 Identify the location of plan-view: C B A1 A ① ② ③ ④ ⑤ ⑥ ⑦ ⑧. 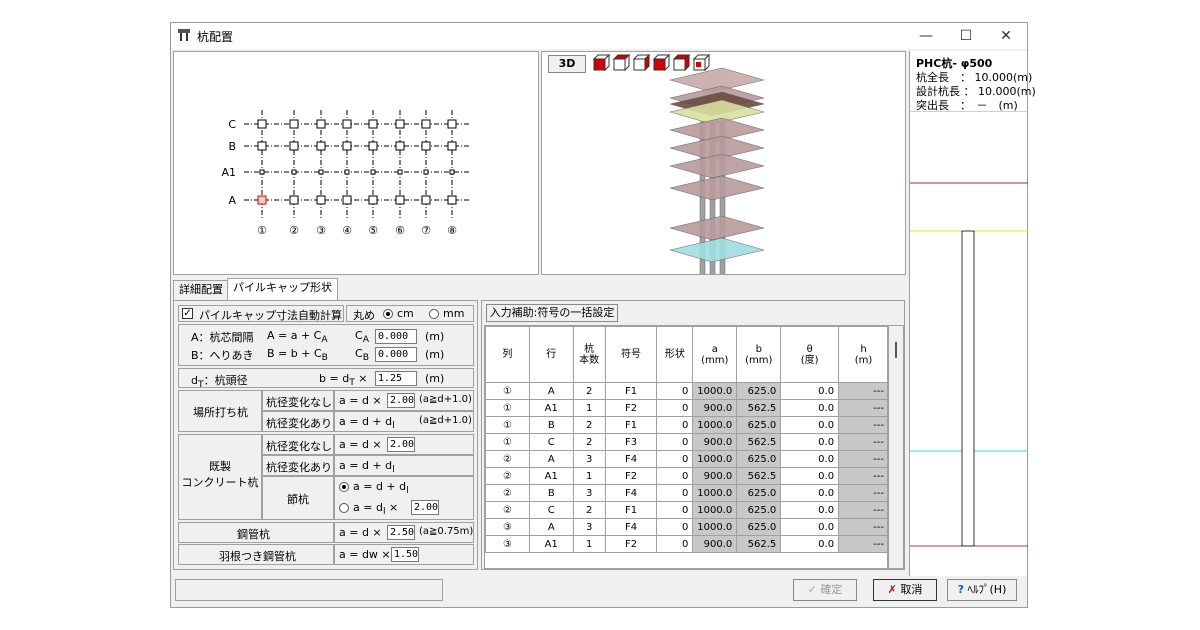
(356, 163).